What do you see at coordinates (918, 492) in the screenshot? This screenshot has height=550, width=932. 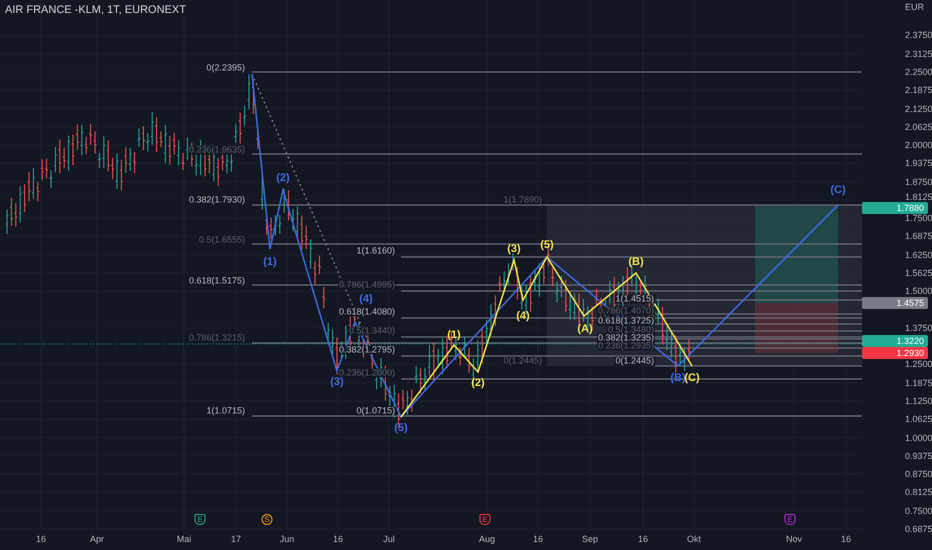 I see `price-axis-label: 0.8125` at bounding box center [918, 492].